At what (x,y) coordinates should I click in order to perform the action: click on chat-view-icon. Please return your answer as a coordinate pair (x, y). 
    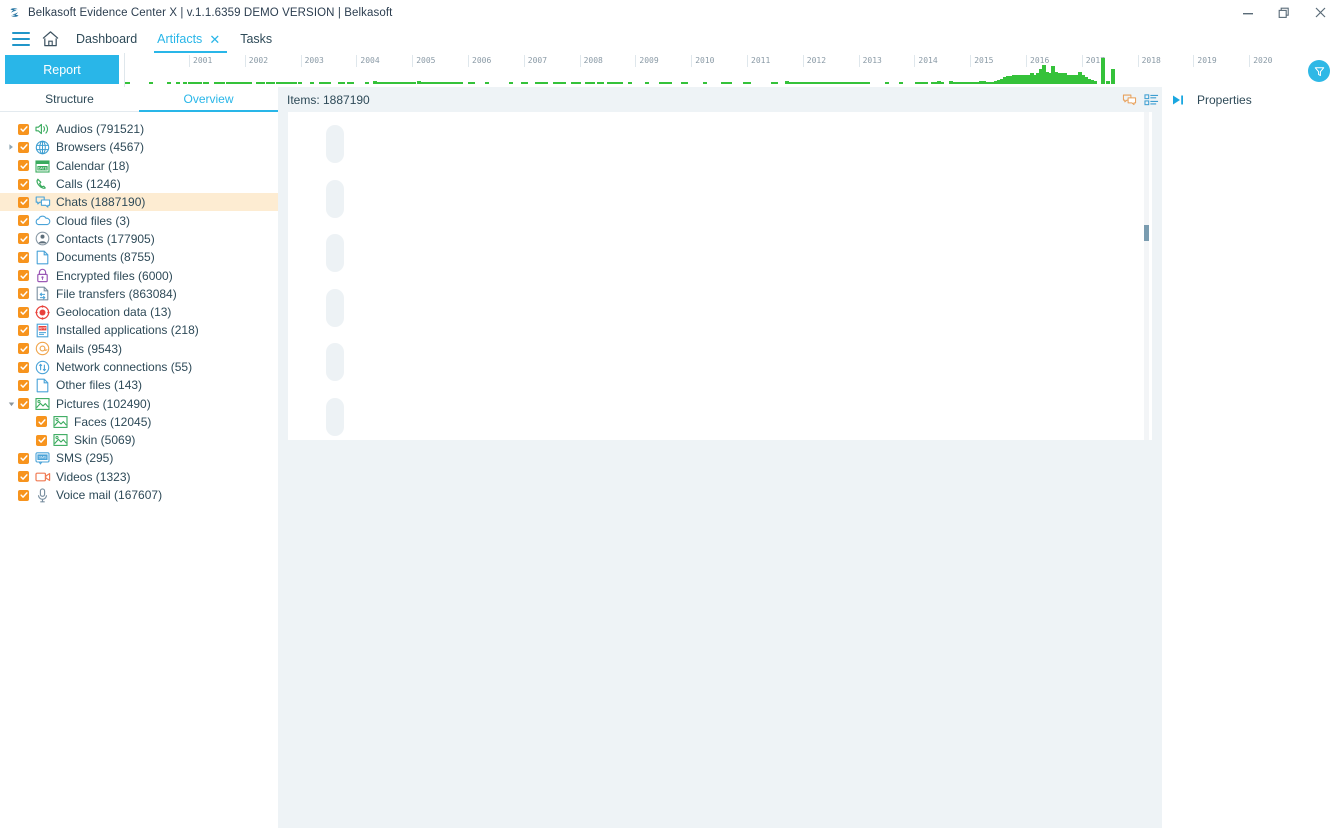
    Looking at the image, I should click on (1129, 100).